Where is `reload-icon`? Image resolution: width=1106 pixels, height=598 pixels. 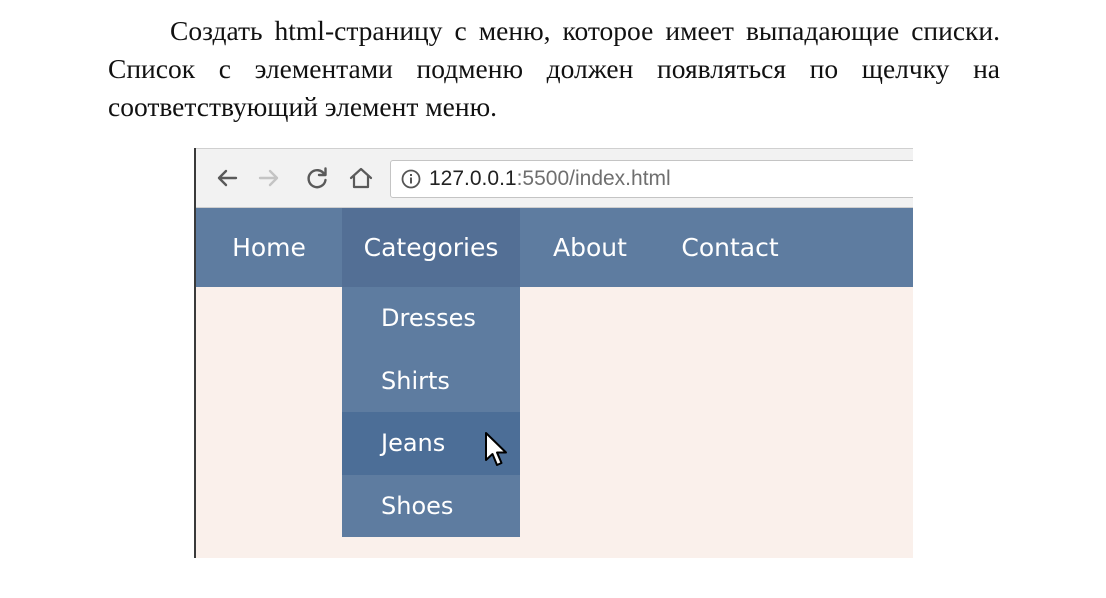 reload-icon is located at coordinates (317, 178).